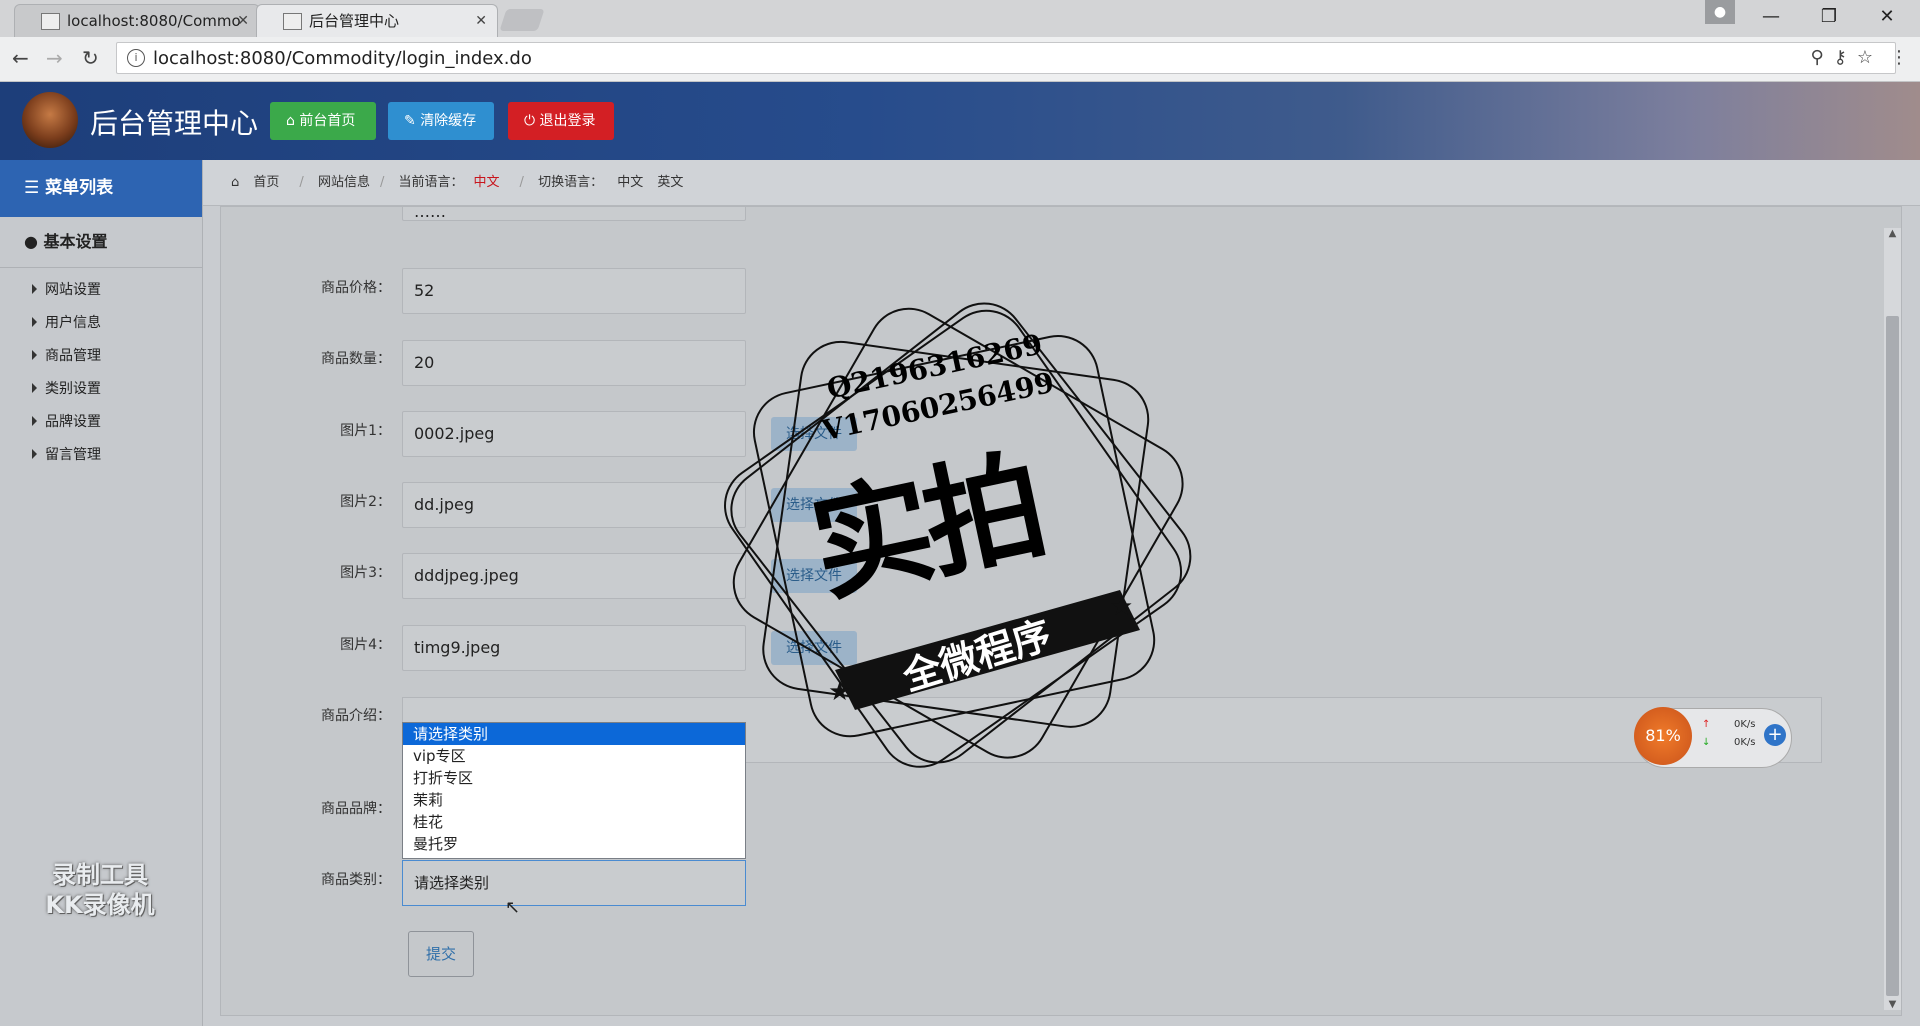  What do you see at coordinates (323, 121) in the screenshot?
I see `front-home-button: ⌂ 前台首页` at bounding box center [323, 121].